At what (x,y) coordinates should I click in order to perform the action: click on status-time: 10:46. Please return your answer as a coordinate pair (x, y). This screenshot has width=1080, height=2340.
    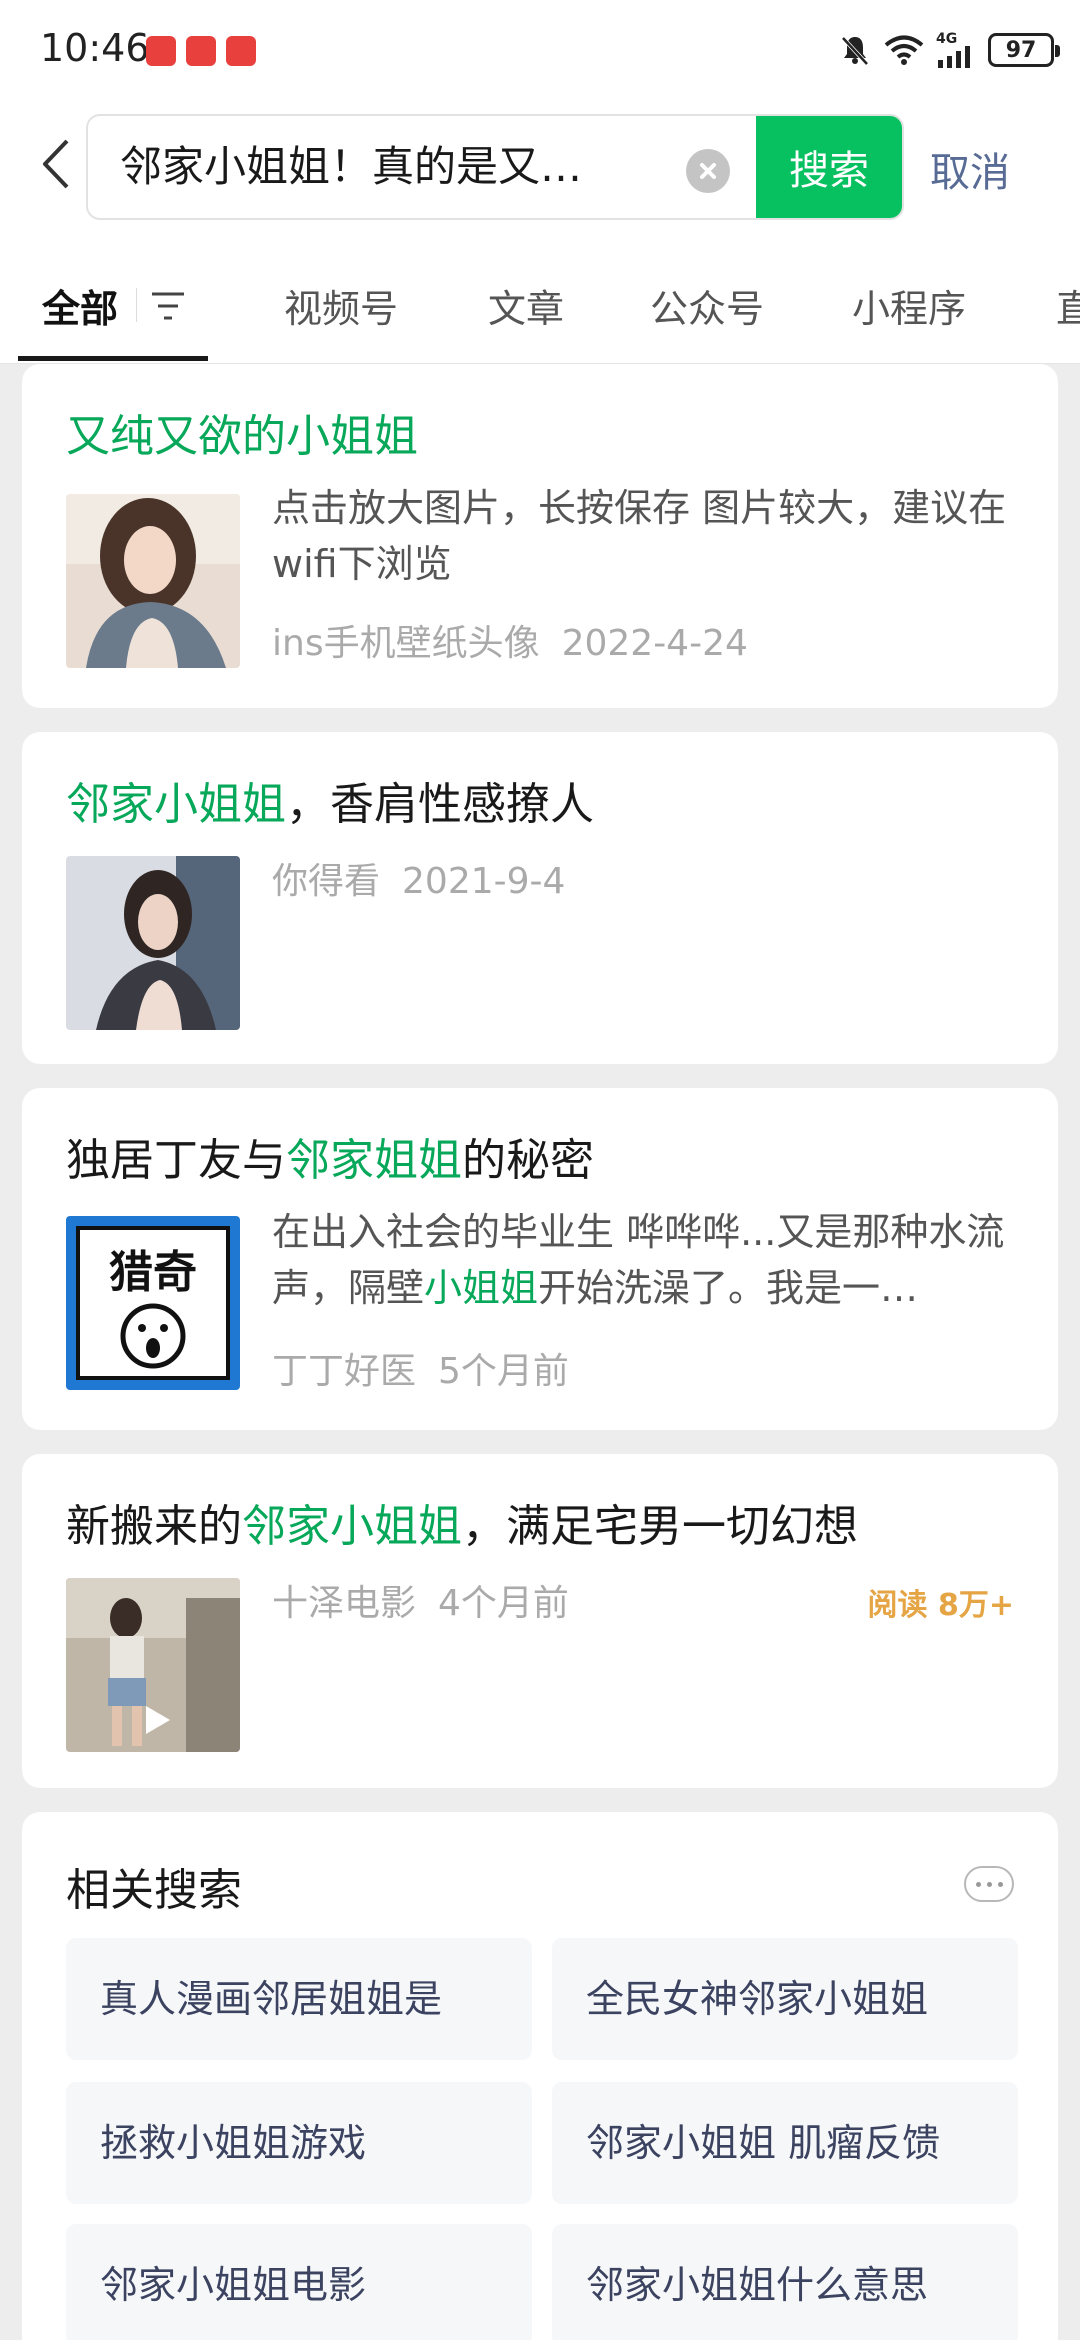
    Looking at the image, I should click on (95, 48).